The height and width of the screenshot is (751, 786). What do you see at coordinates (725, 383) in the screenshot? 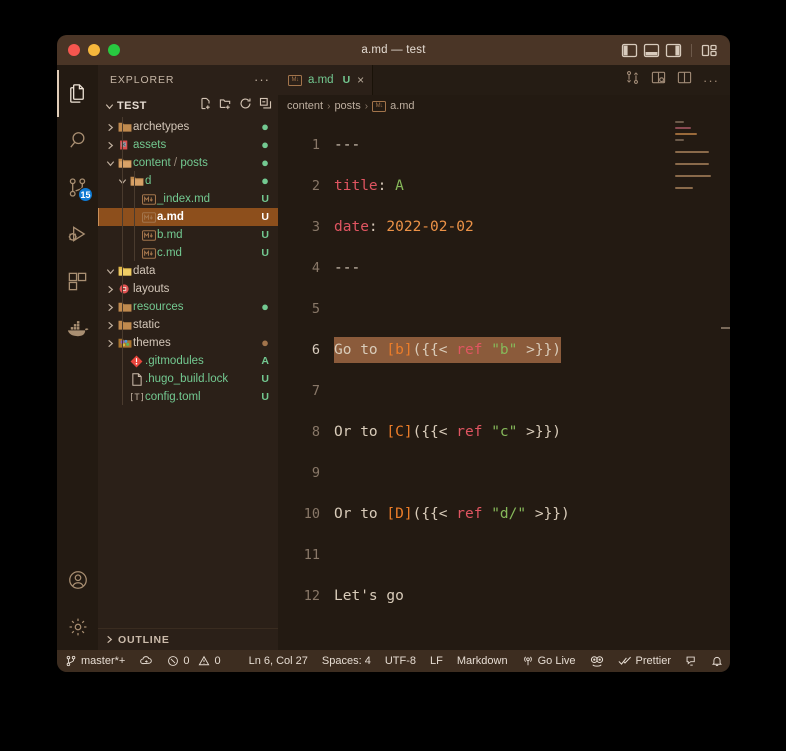
I see `overview-ruler` at bounding box center [725, 383].